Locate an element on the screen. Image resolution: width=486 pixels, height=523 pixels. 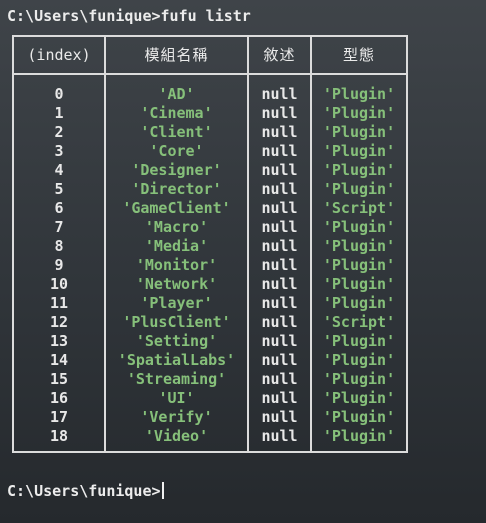
cell-index: 1 is located at coordinates (59, 113).